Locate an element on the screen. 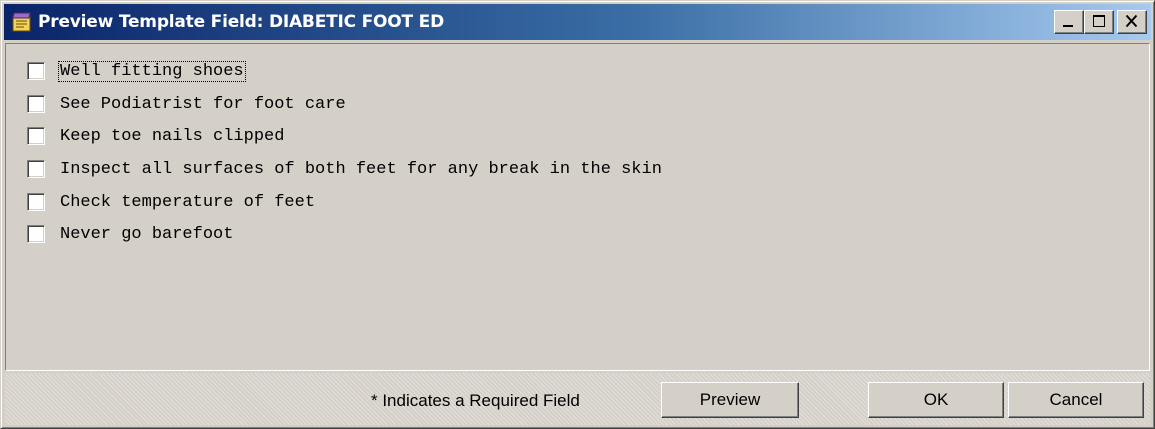 This screenshot has height=429, width=1155. checklist-item-label: Check temperature of feet is located at coordinates (187, 202).